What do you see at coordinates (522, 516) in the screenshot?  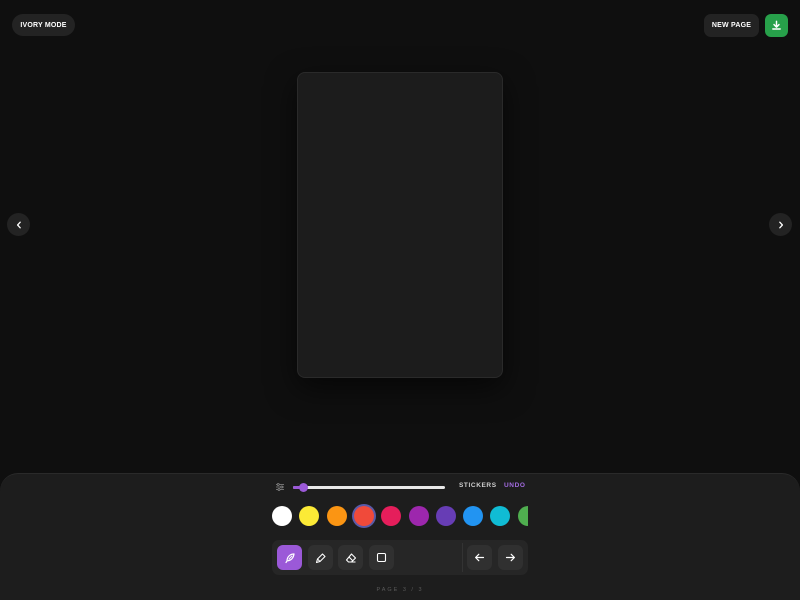 I see `color-swatch-green` at bounding box center [522, 516].